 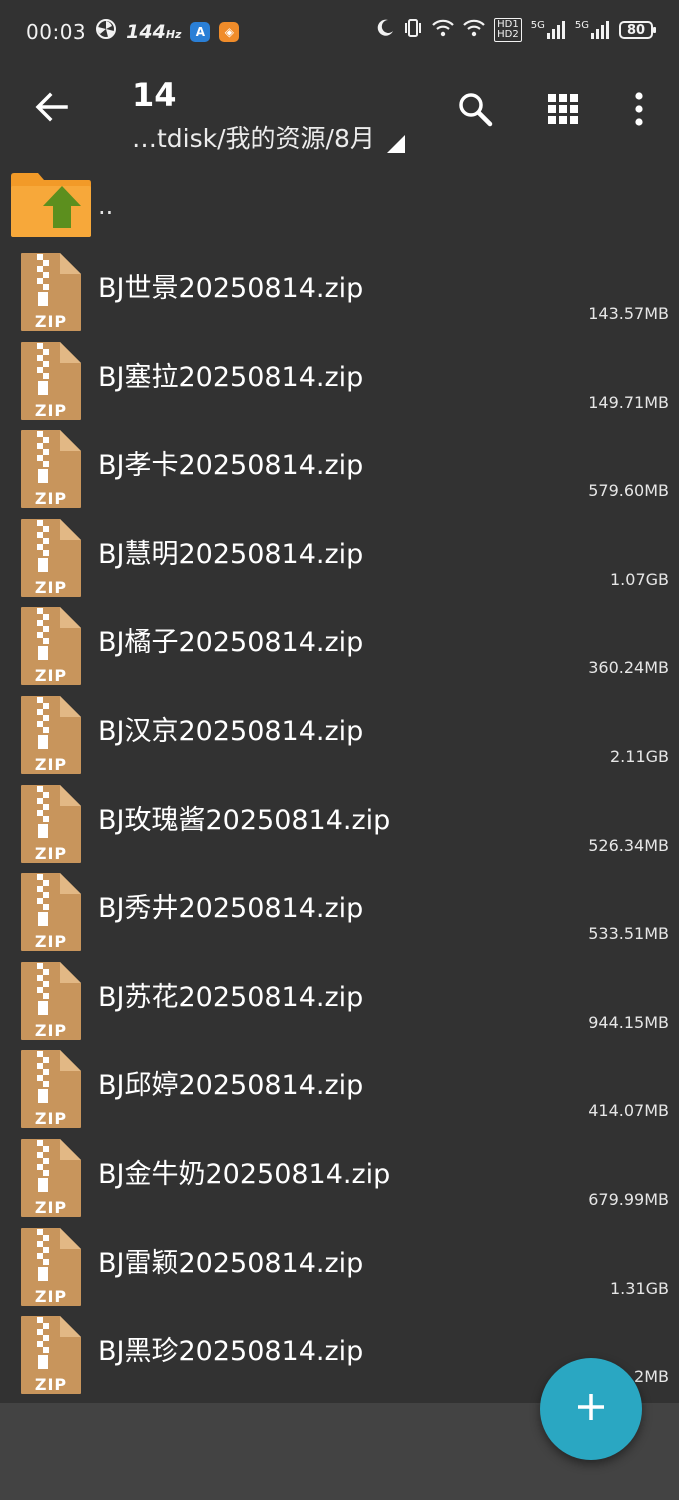 I want to click on toolbar: 14 …tdisk/我的资源/8月, so click(x=339, y=112).